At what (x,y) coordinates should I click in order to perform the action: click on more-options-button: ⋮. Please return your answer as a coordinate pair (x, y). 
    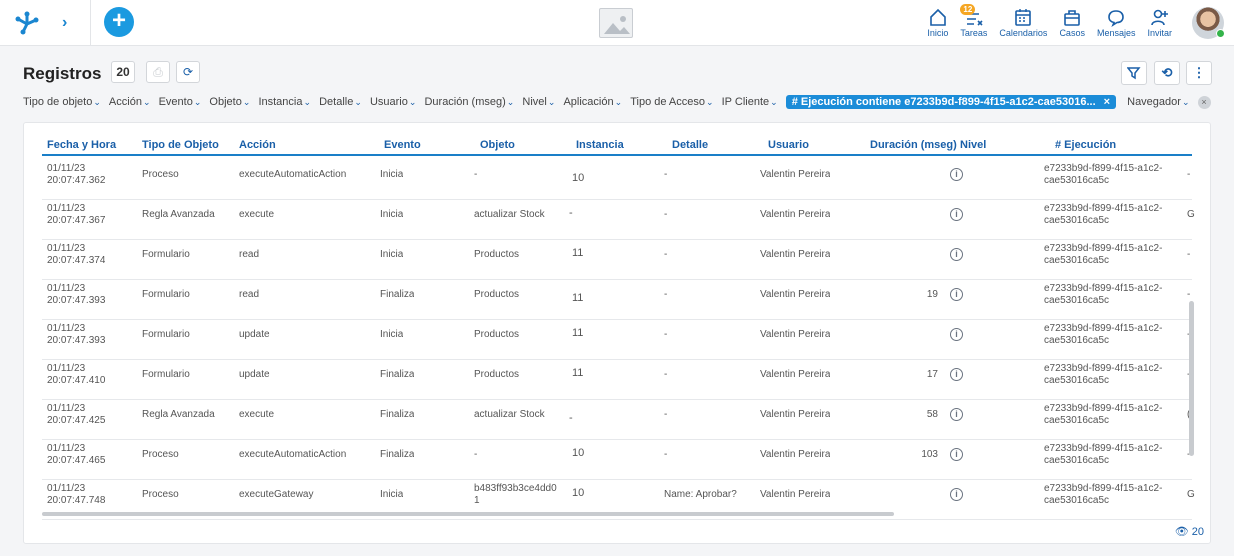
    Looking at the image, I should click on (1199, 73).